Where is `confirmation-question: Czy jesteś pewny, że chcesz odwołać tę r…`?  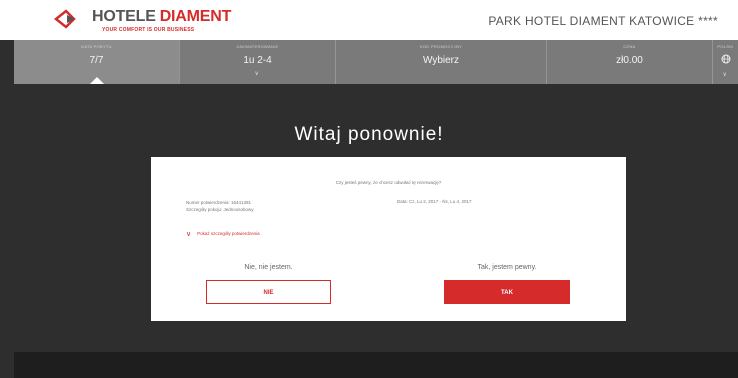
confirmation-question: Czy jesteś pewny, że chcesz odwołać tę r… is located at coordinates (388, 182).